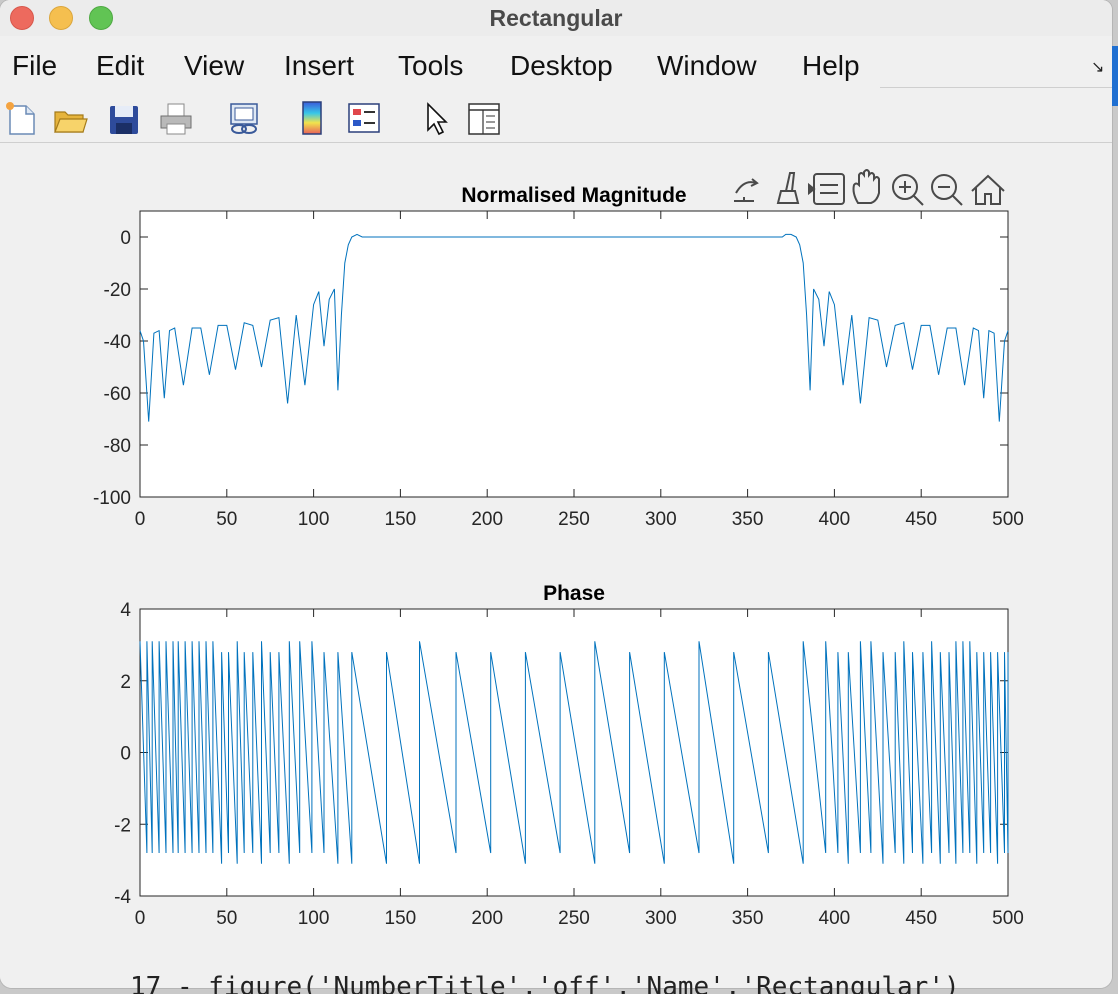 The width and height of the screenshot is (1118, 994). Describe the element at coordinates (556, 119) in the screenshot. I see `figure-toolbar` at that location.